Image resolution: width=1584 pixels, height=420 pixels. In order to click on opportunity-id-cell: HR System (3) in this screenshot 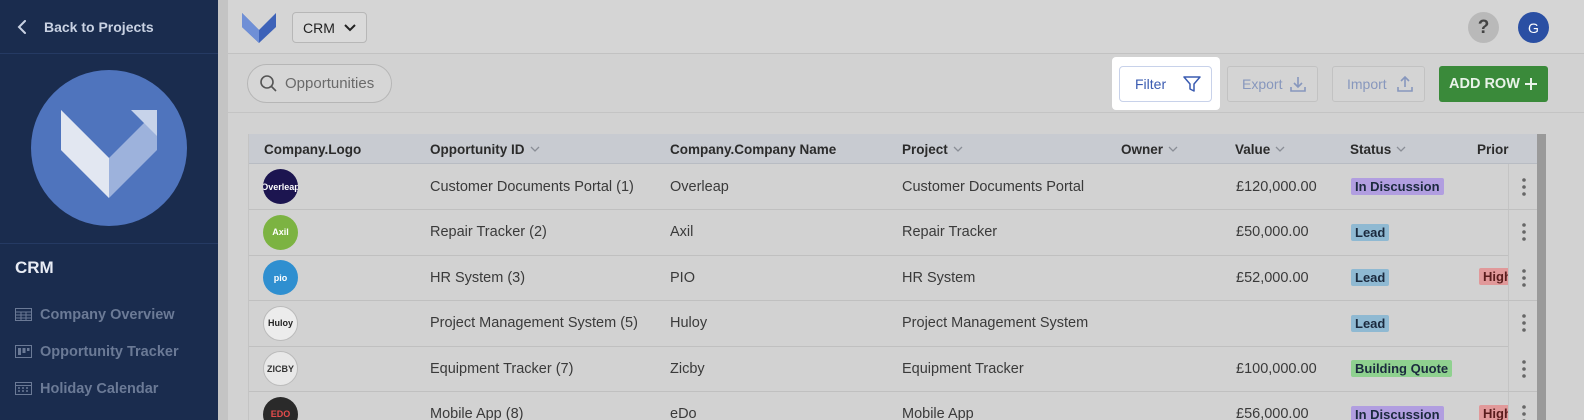, I will do `click(477, 277)`.